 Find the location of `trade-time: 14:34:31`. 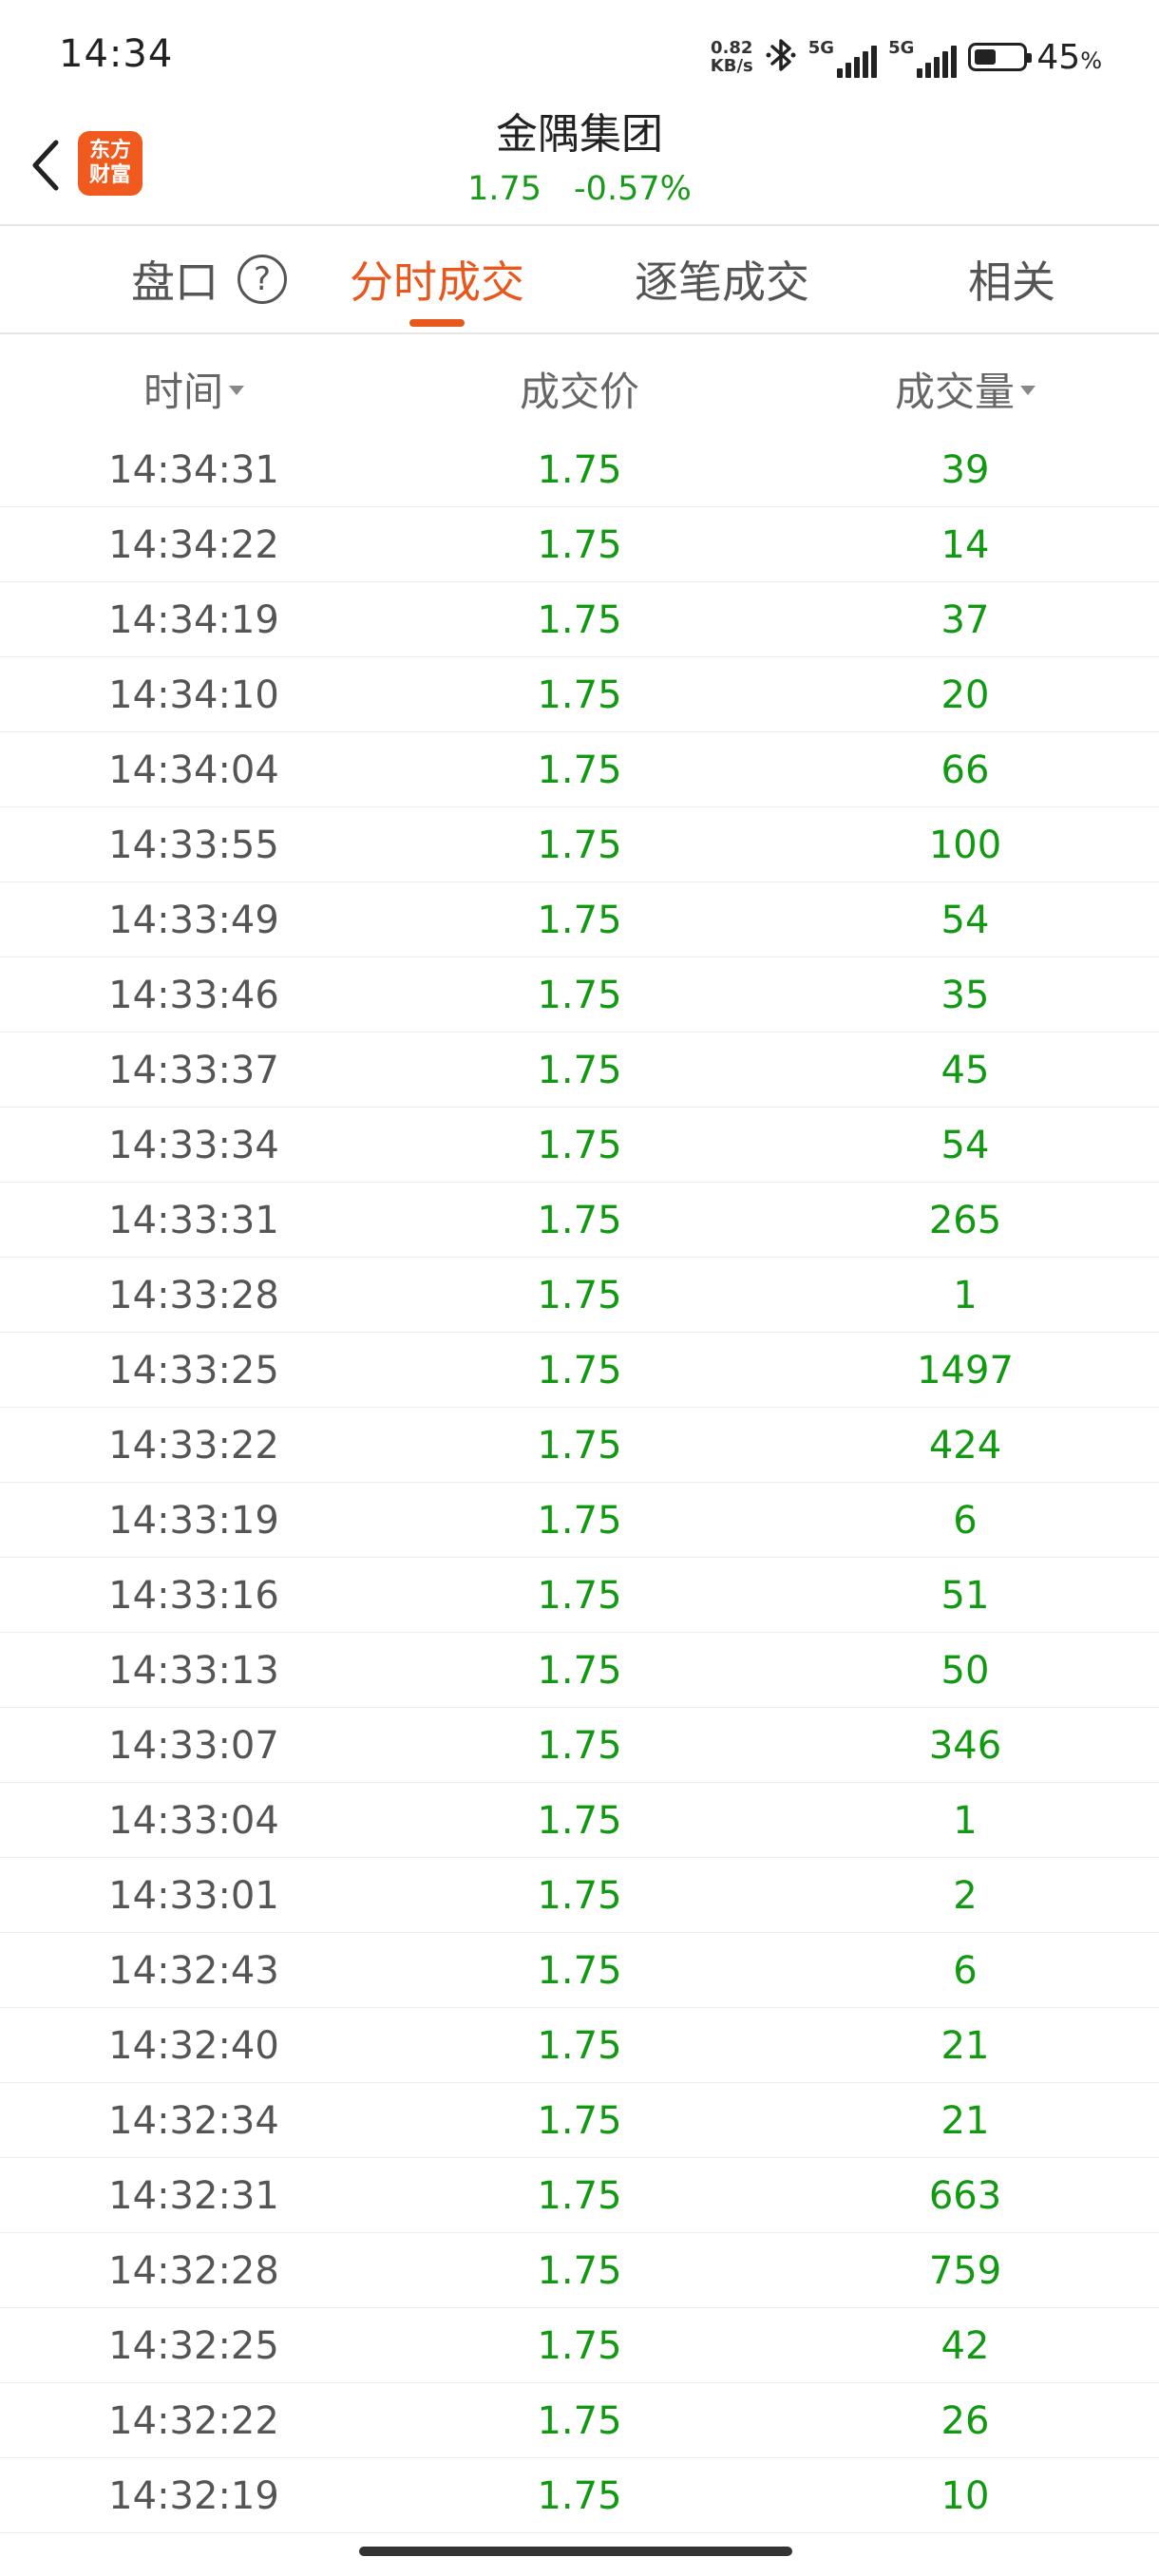

trade-time: 14:34:31 is located at coordinates (193, 469).